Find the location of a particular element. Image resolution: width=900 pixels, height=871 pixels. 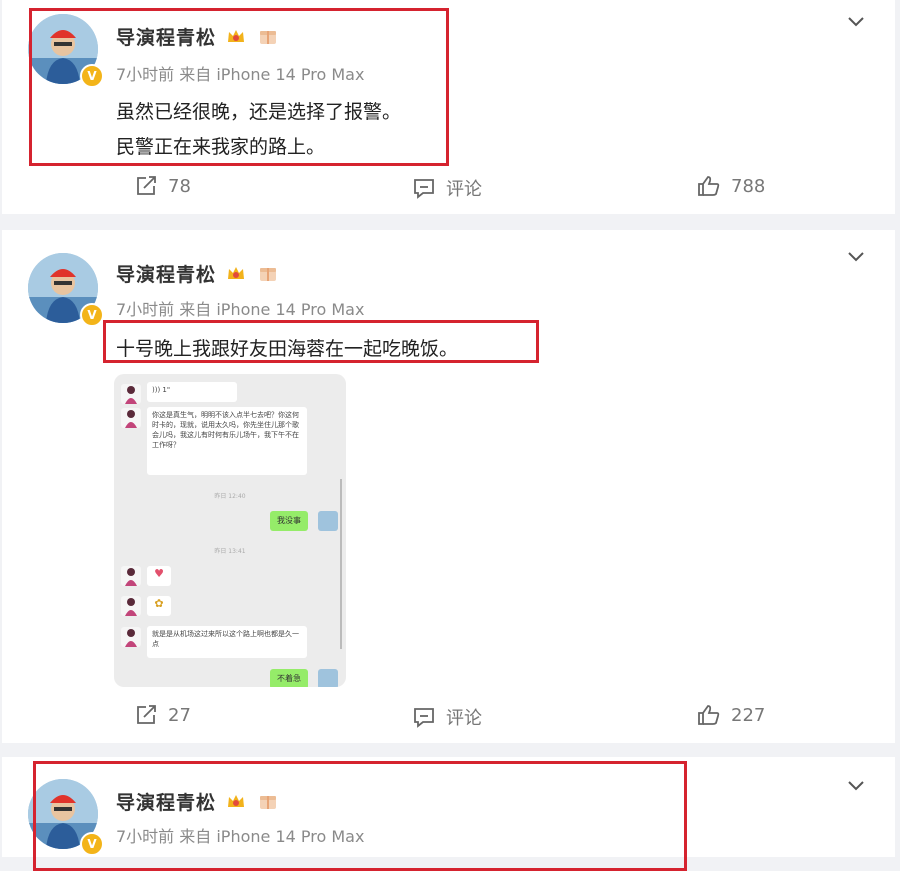

repost-count: 27 is located at coordinates (179, 715).